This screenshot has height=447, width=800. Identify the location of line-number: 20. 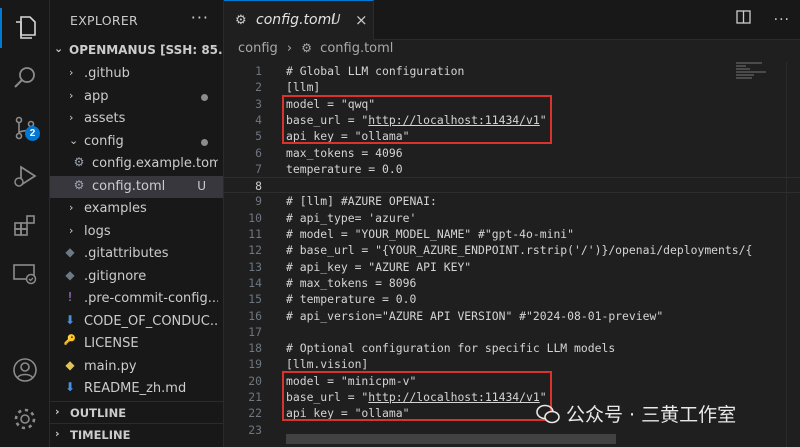
(255, 380).